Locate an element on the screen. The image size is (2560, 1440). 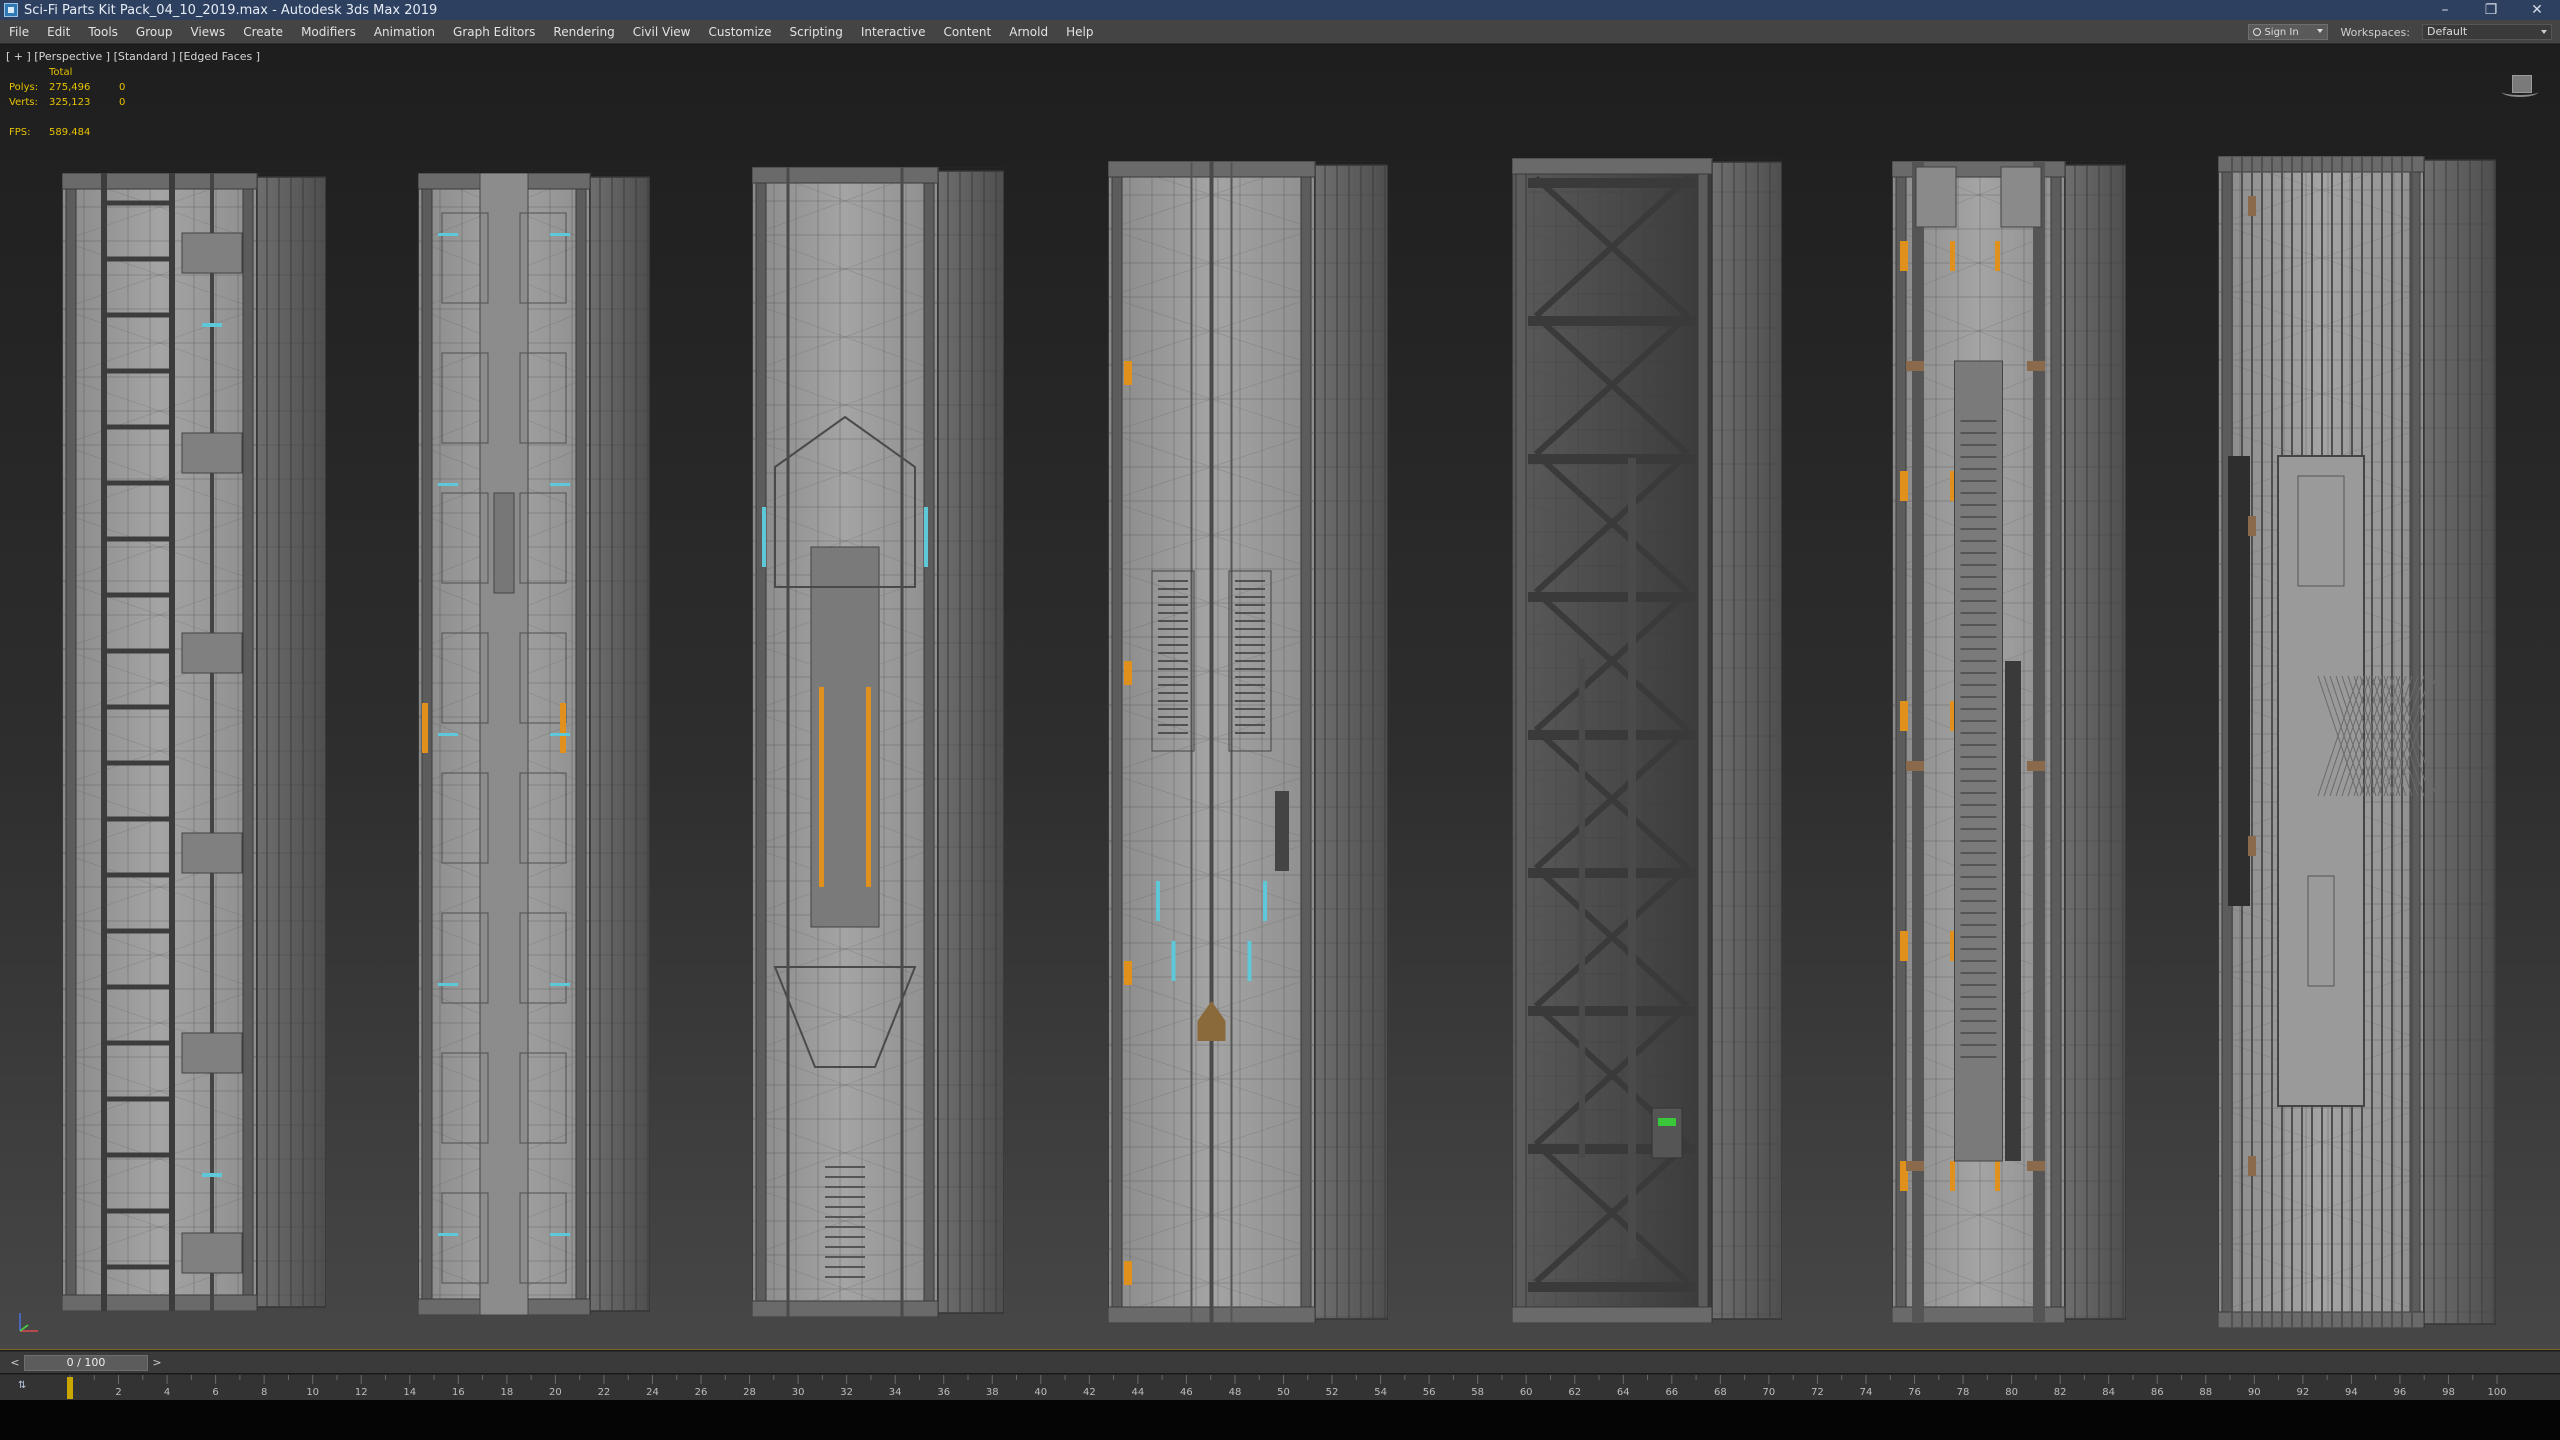
time-slider-thumb: 0 / 100 is located at coordinates (86, 1363).